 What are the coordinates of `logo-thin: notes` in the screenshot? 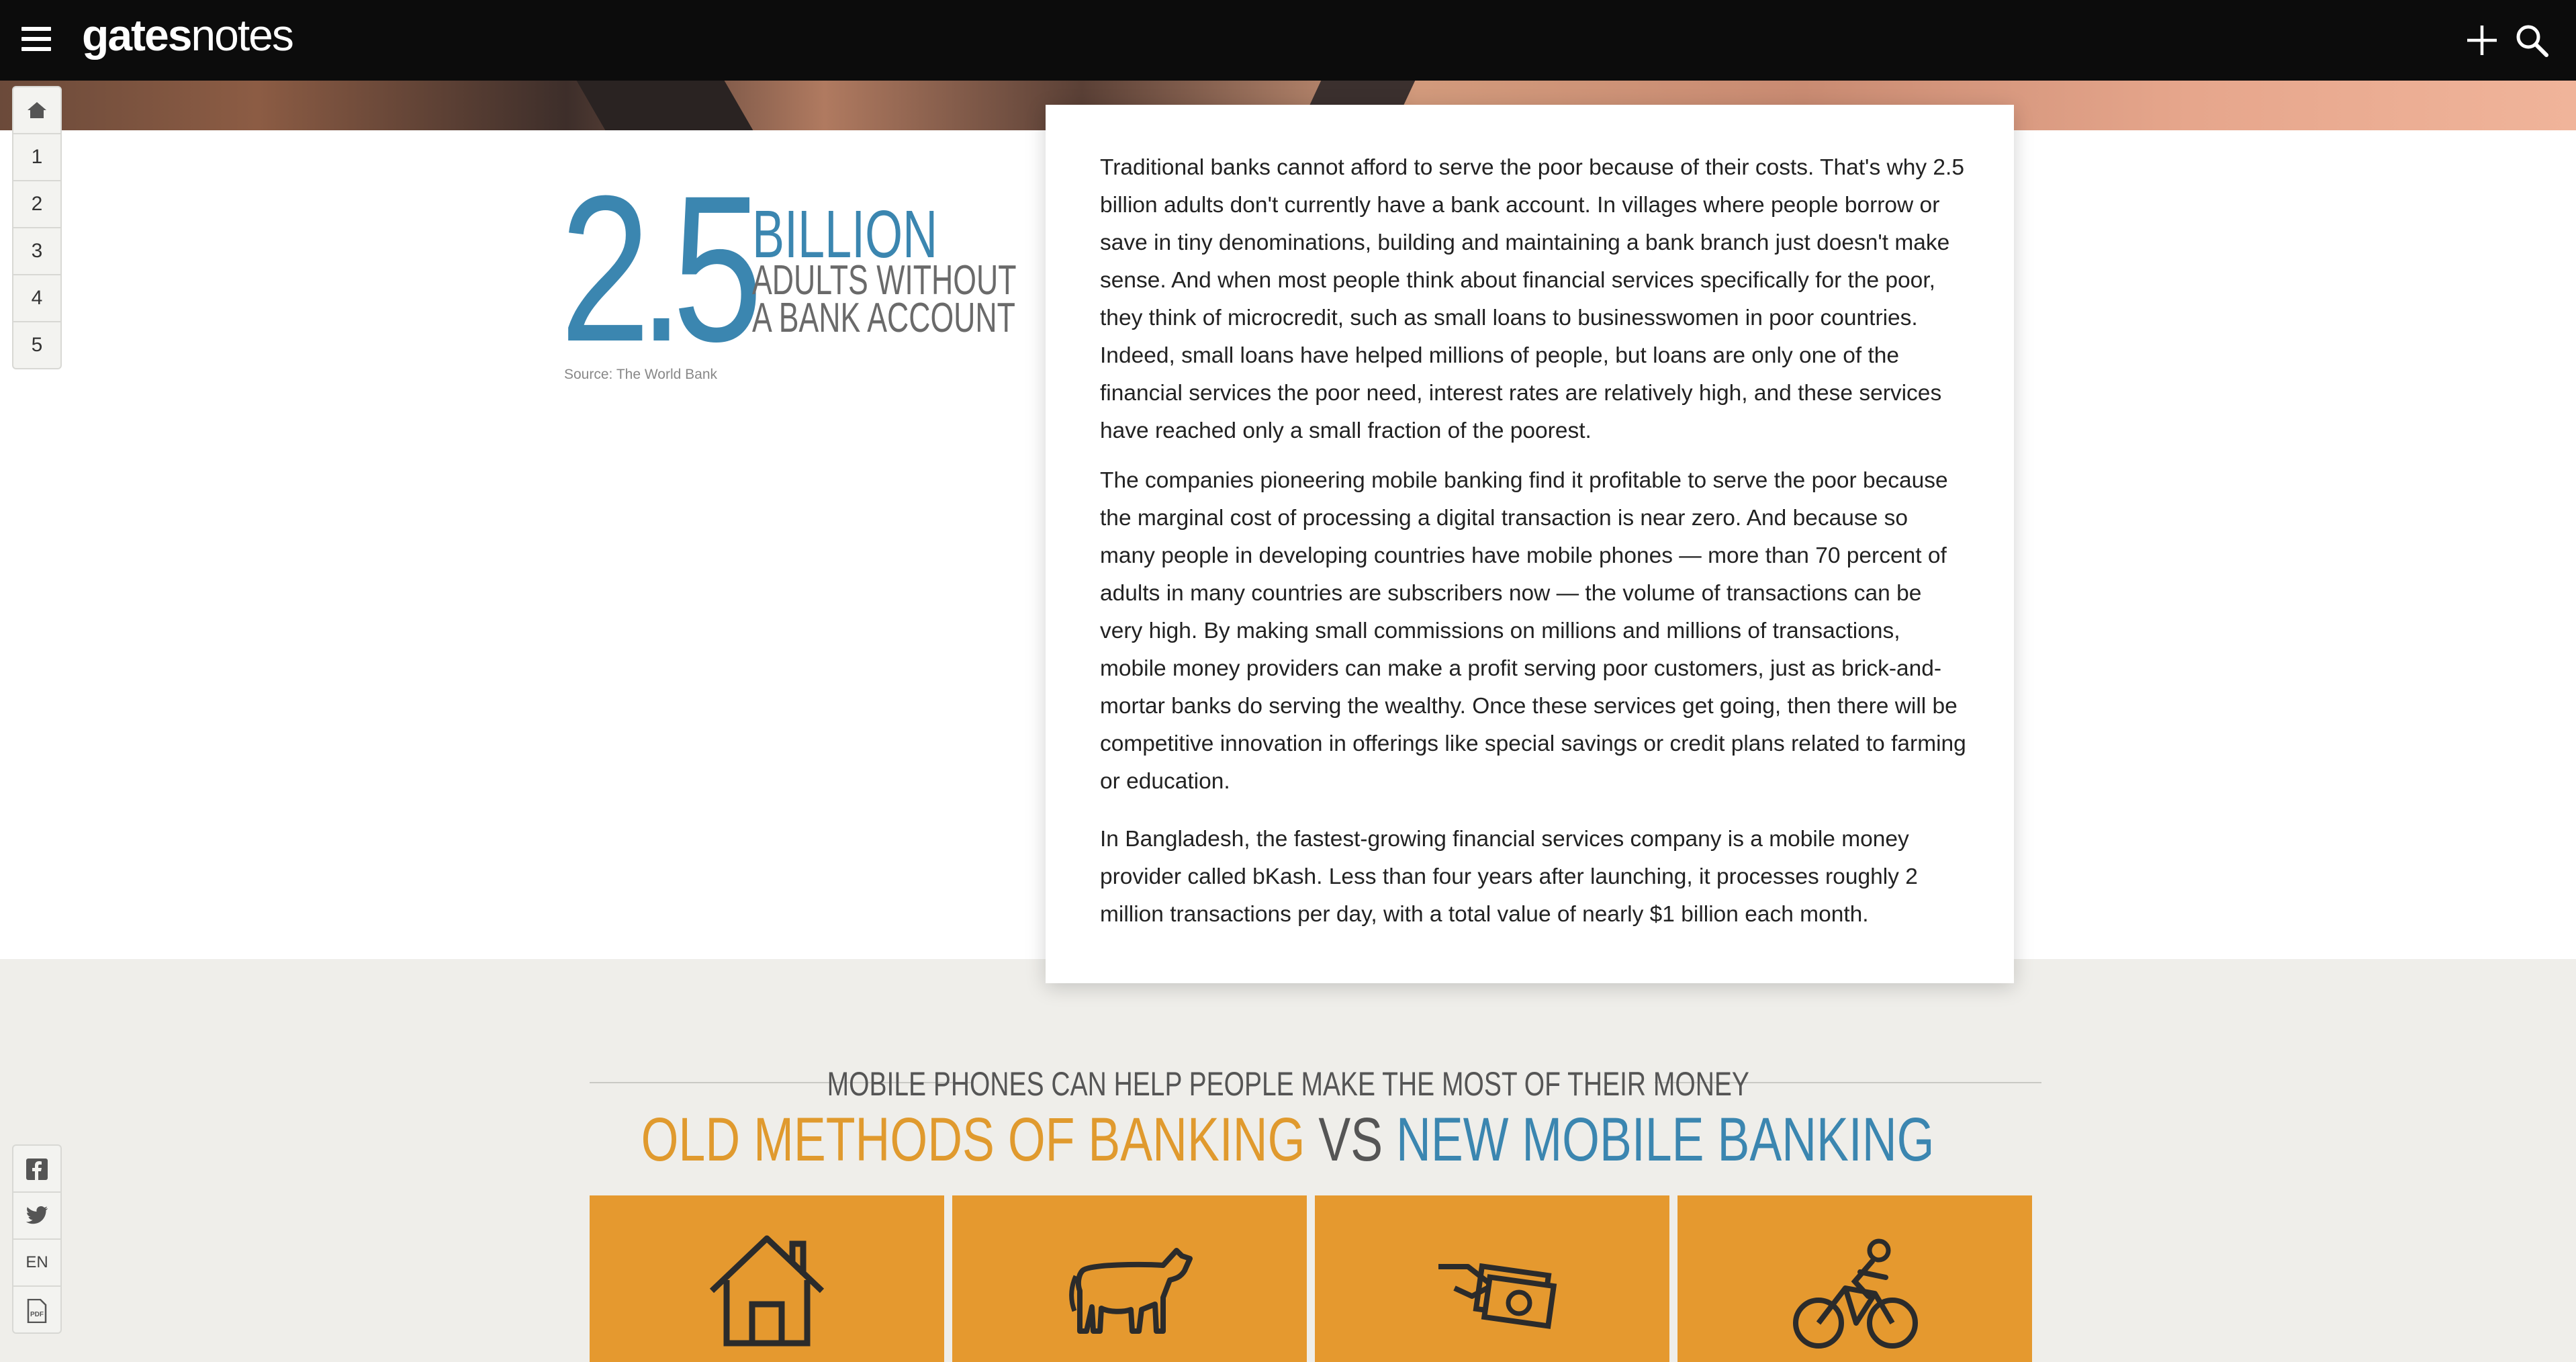 It's located at (242, 35).